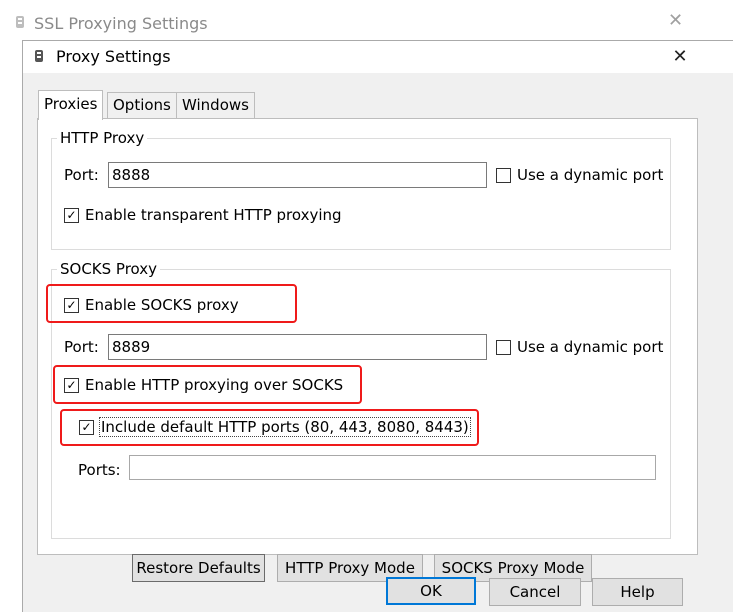 The width and height of the screenshot is (733, 612). Describe the element at coordinates (71, 215) in the screenshot. I see `transparent-proxy-checkbox: ✓` at that location.